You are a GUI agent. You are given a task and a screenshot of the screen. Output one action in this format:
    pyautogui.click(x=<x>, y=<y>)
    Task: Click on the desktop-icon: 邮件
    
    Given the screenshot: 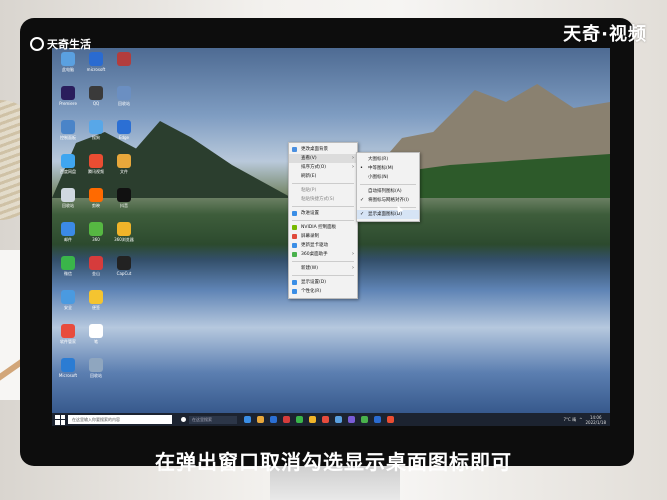 What is the action you would take?
    pyautogui.click(x=68, y=239)
    